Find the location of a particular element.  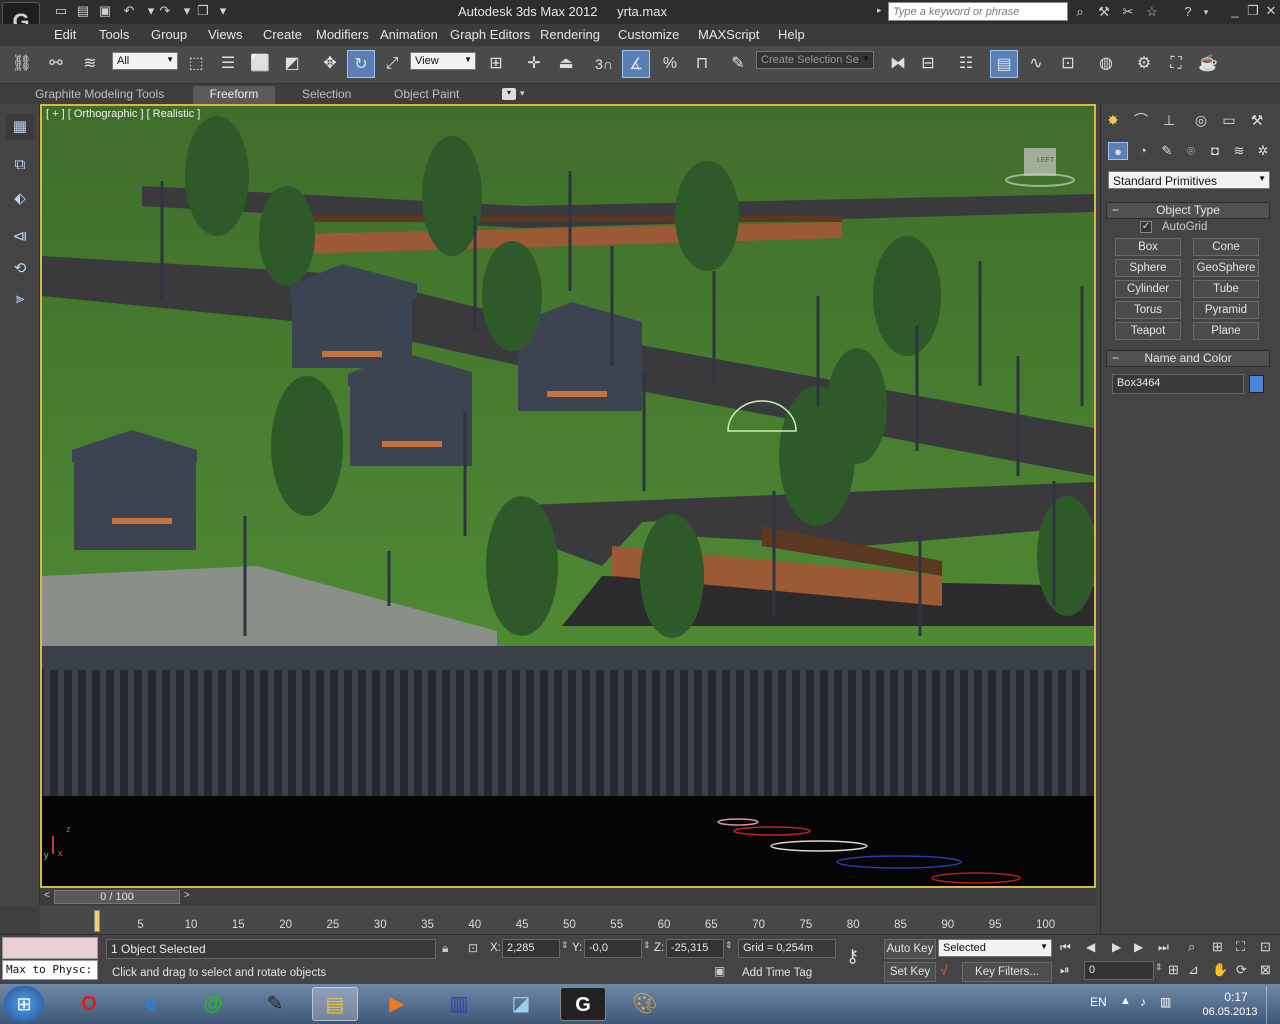

z-spinner-icon: ⇕ is located at coordinates (729, 945).